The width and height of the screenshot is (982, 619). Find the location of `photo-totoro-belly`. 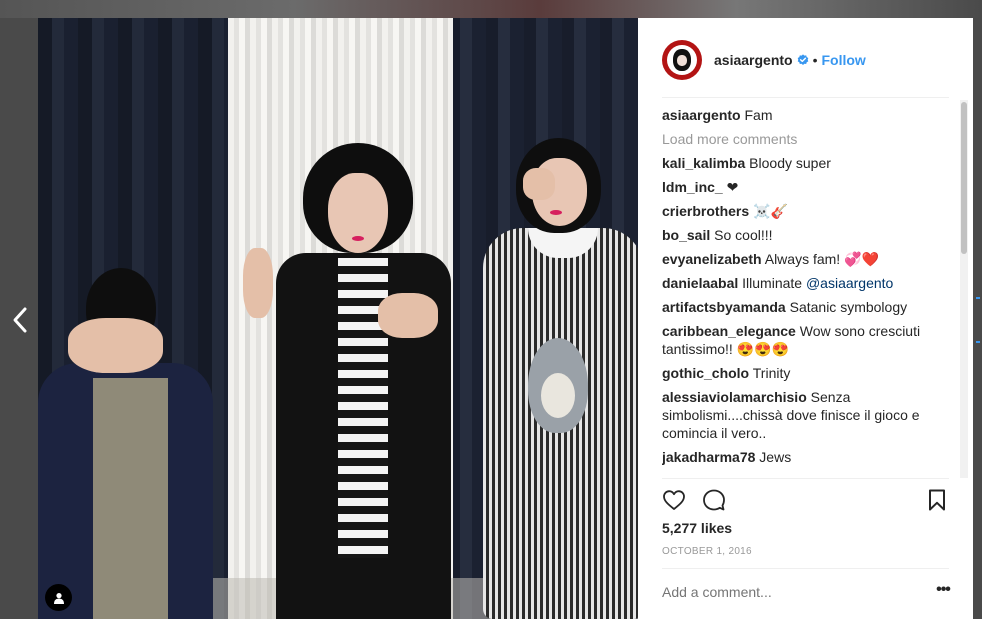

photo-totoro-belly is located at coordinates (558, 395).